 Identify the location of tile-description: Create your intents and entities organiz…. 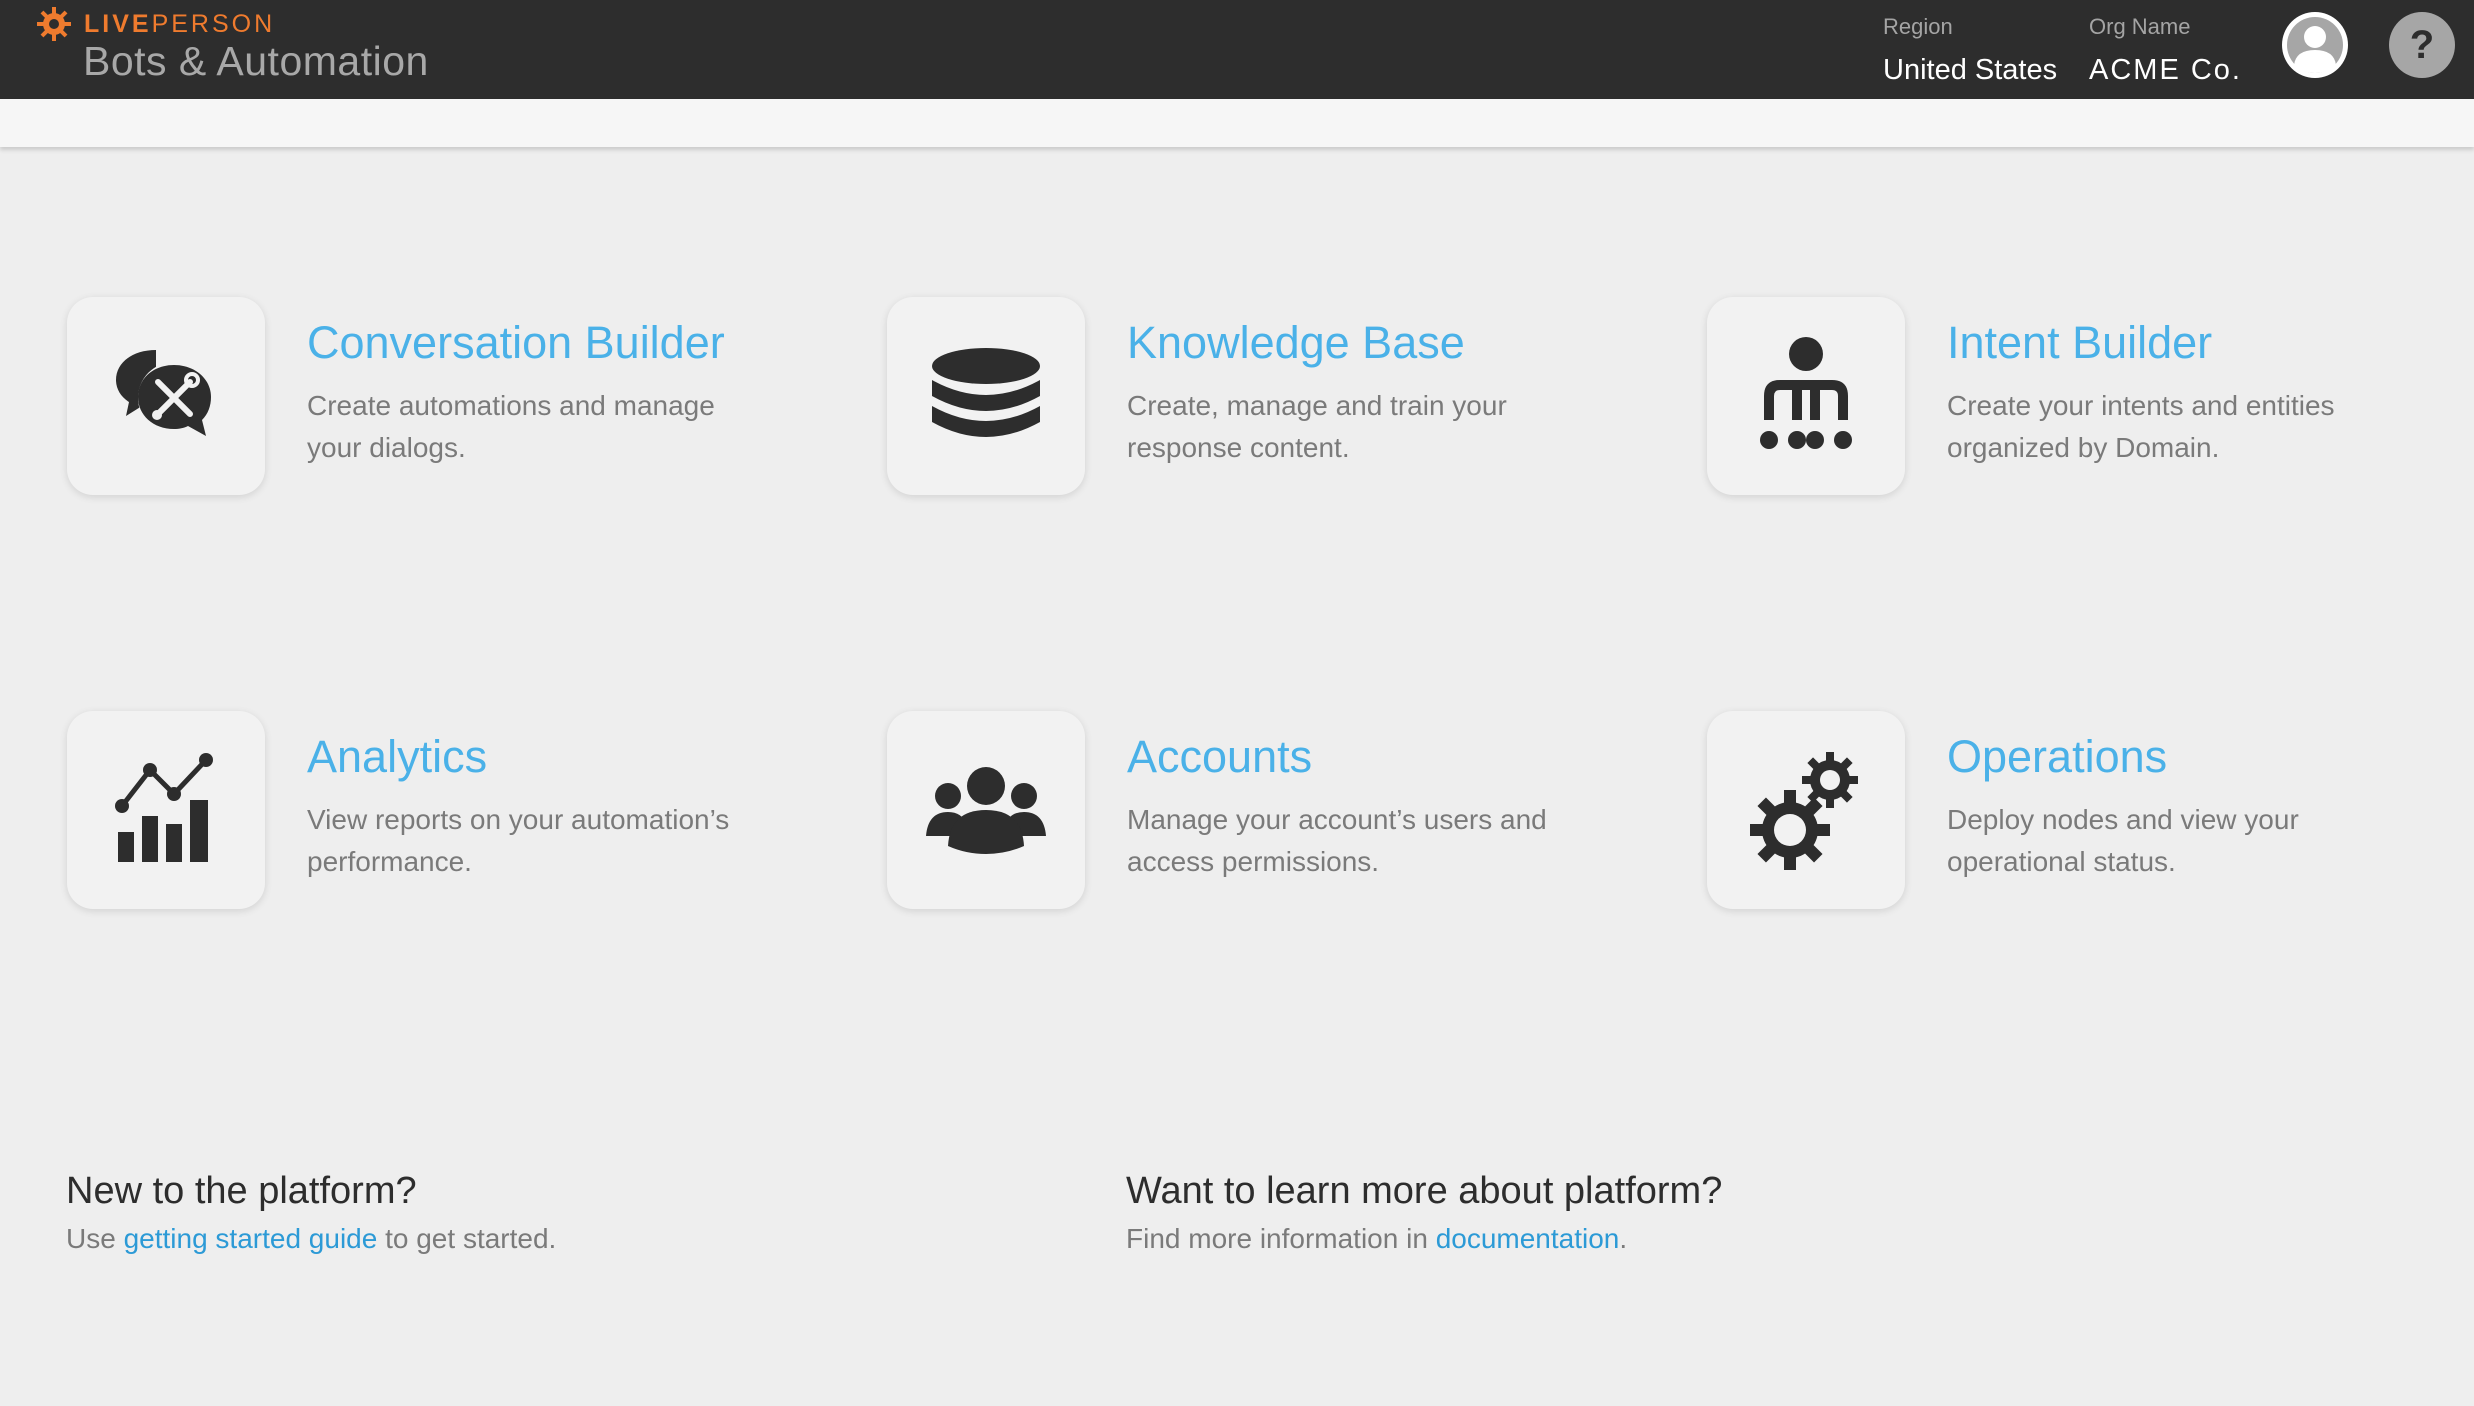
(2141, 426).